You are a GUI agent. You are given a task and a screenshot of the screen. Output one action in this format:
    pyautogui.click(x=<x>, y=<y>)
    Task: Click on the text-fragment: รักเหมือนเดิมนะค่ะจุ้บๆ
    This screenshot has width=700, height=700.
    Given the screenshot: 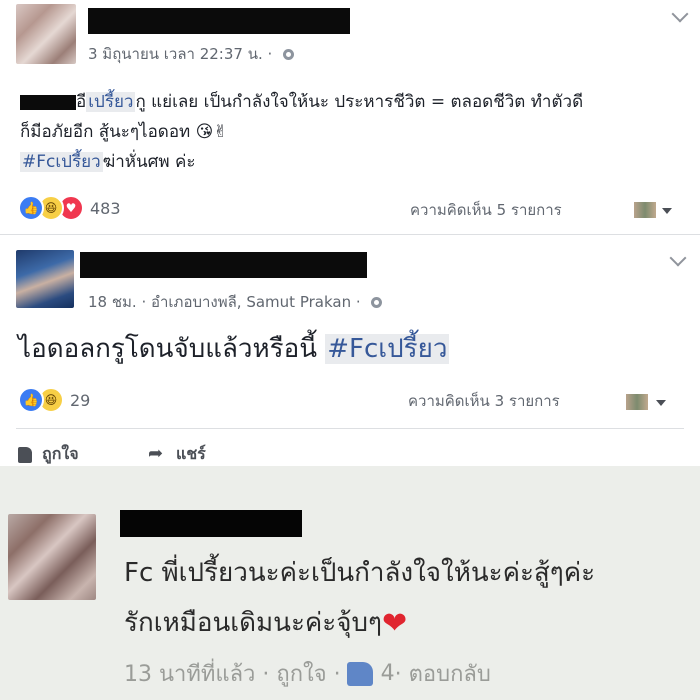 What is the action you would take?
    pyautogui.click(x=253, y=623)
    